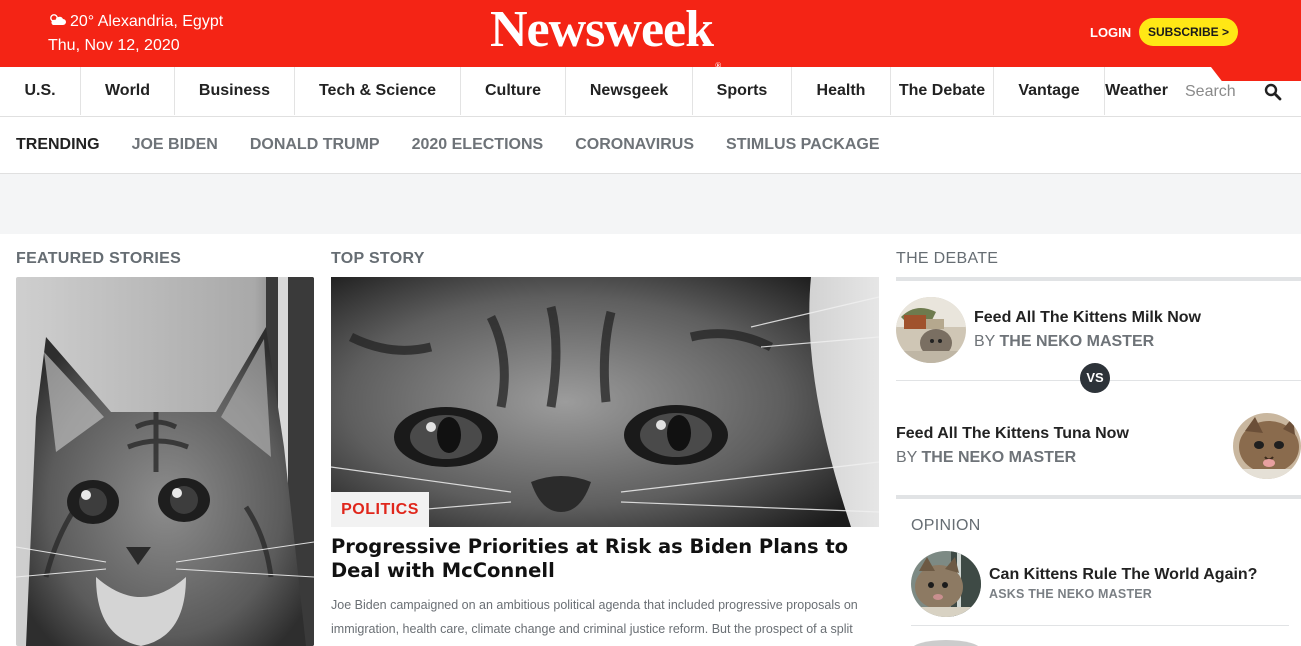 This screenshot has width=1301, height=646. Describe the element at coordinates (947, 258) in the screenshot. I see `the-debate-heading: THE DEBATE` at that location.